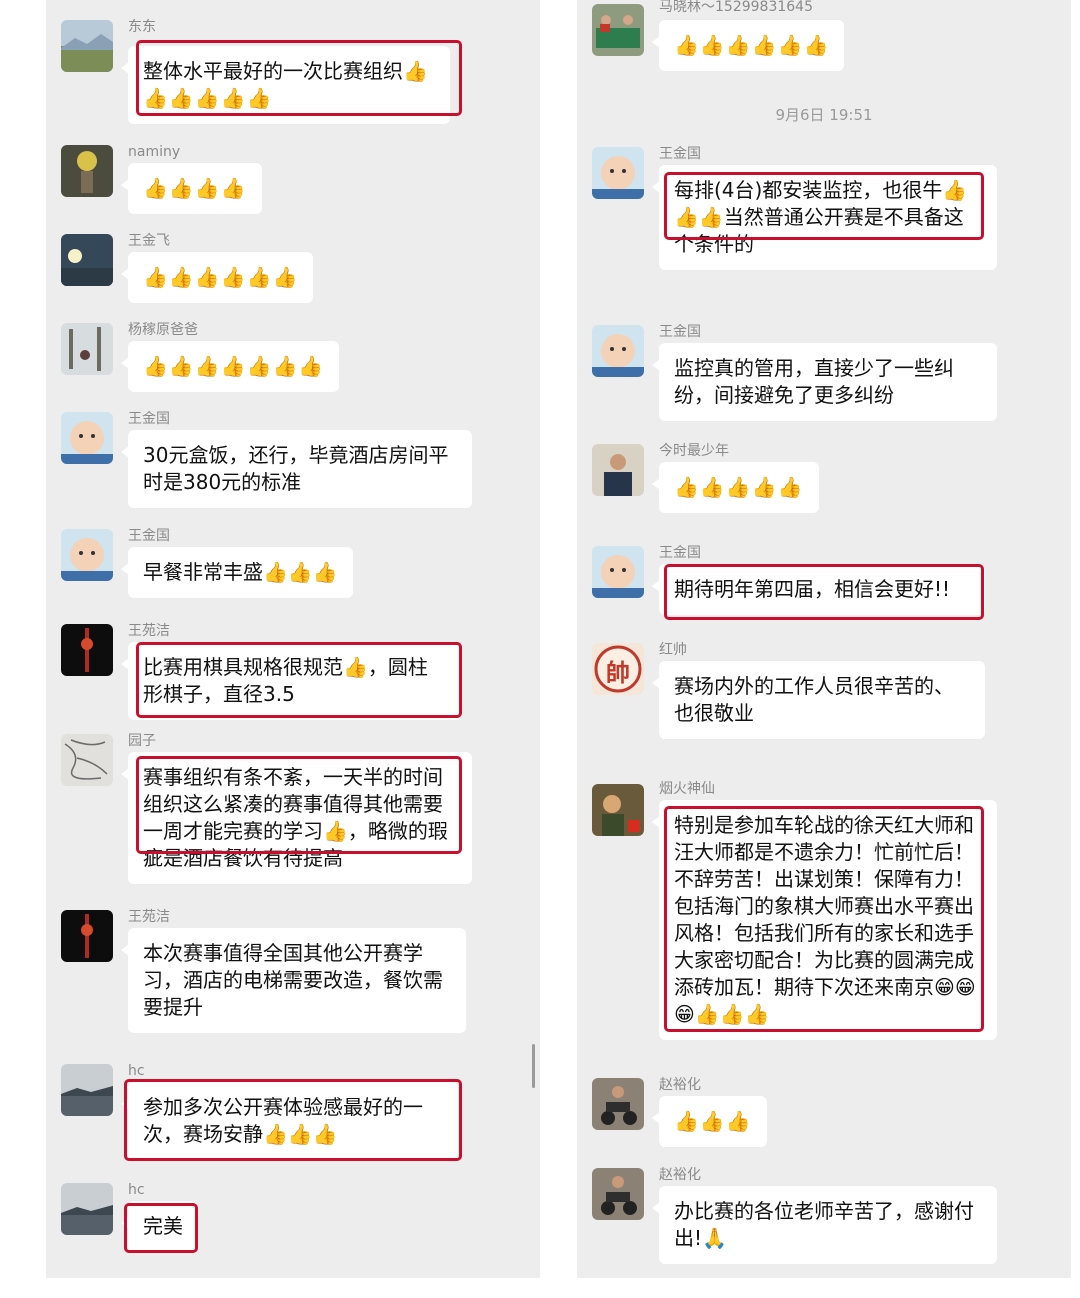  I want to click on message-text: 赛场内外的工作人员很辛苦的、也很敬业, so click(814, 699).